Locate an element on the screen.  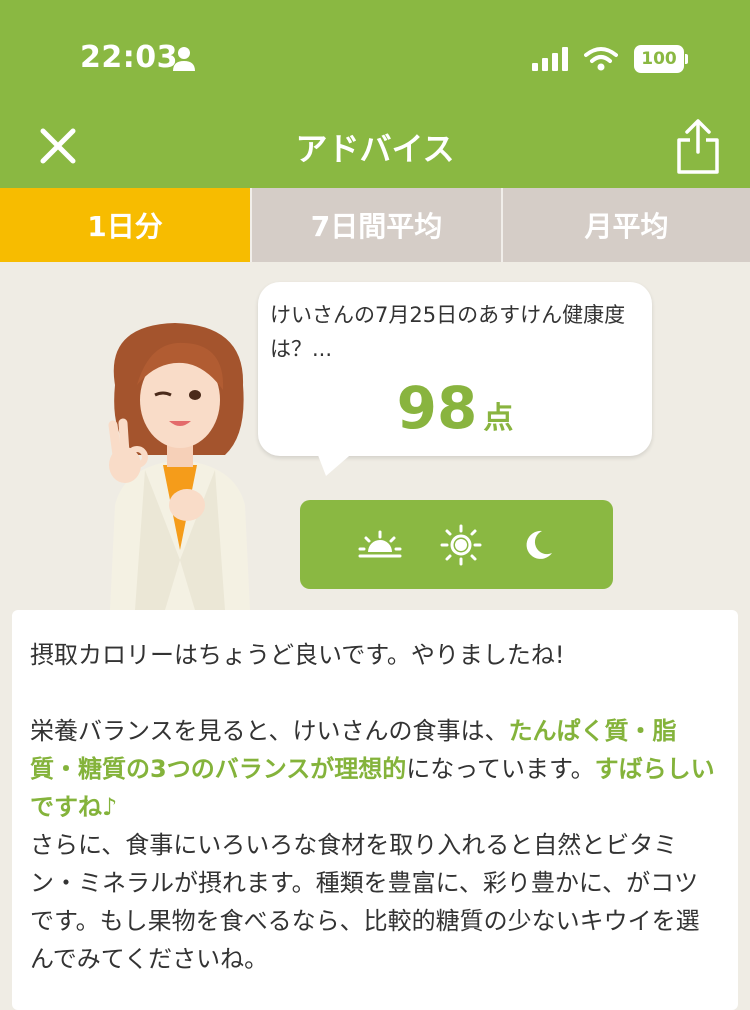
status-time: 22:03 is located at coordinates (129, 57).